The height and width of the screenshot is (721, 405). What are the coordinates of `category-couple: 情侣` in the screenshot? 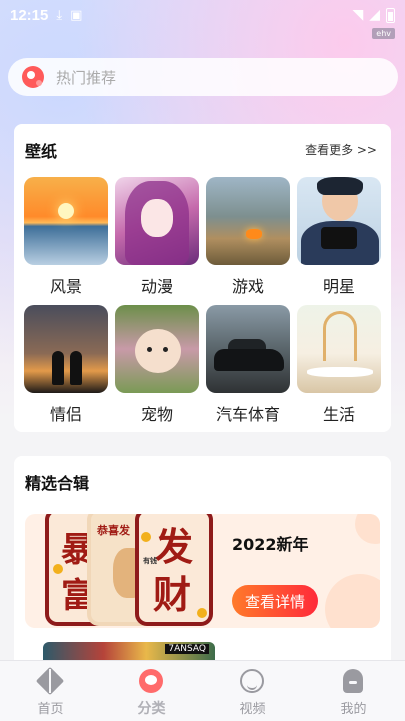 It's located at (66, 365).